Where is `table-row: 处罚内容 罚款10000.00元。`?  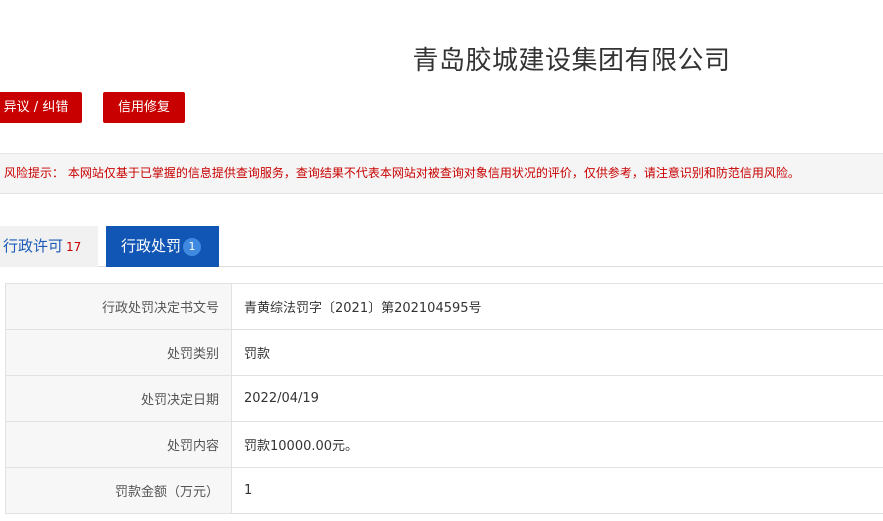 table-row: 处罚内容 罚款10000.00元。 is located at coordinates (444, 444).